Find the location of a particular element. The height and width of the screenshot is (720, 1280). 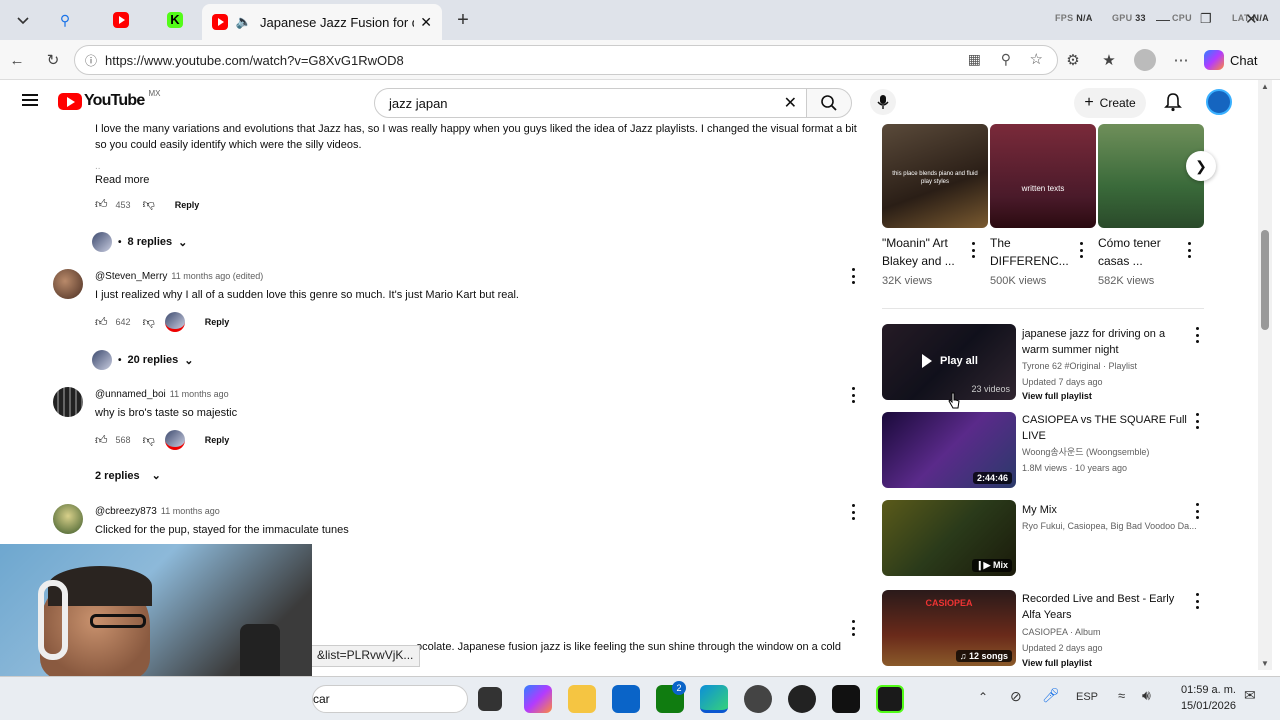

rec-channel: Tyrone 62 #Original · Playlist is located at coordinates (1079, 366).